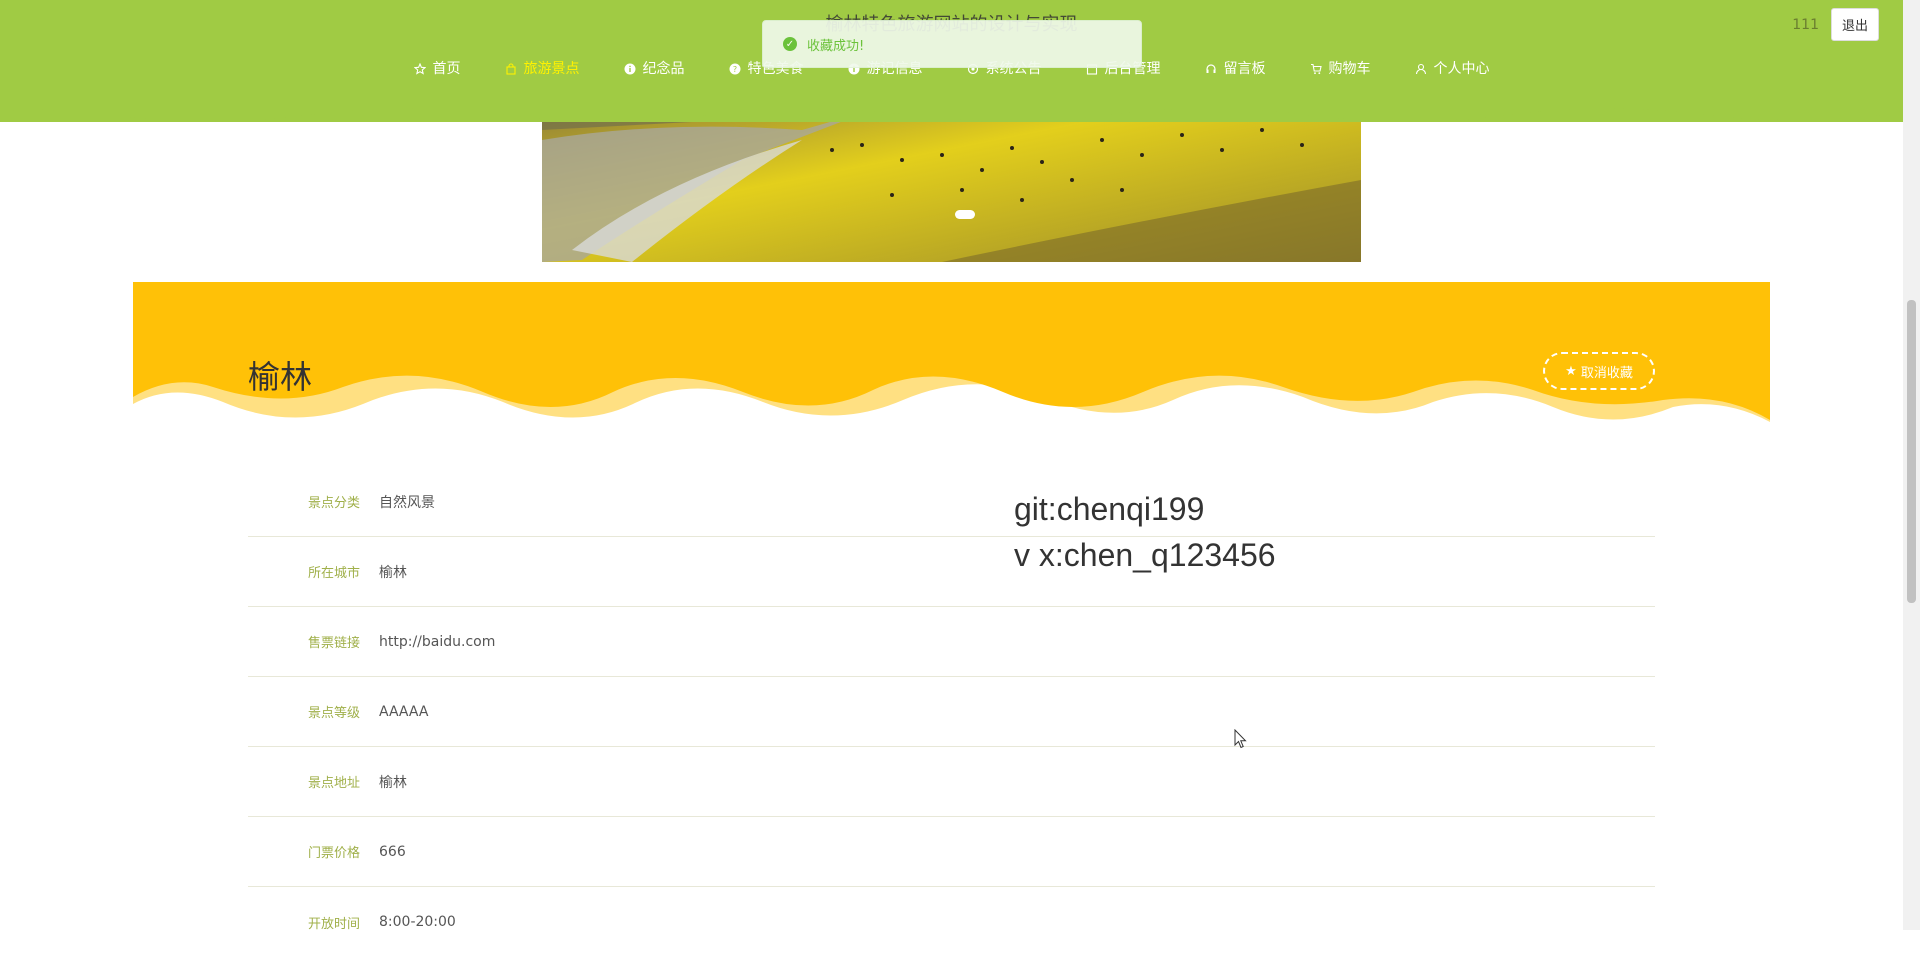 The width and height of the screenshot is (1920, 957). Describe the element at coordinates (333, 643) in the screenshot. I see `detail-label: 售票链接` at that location.